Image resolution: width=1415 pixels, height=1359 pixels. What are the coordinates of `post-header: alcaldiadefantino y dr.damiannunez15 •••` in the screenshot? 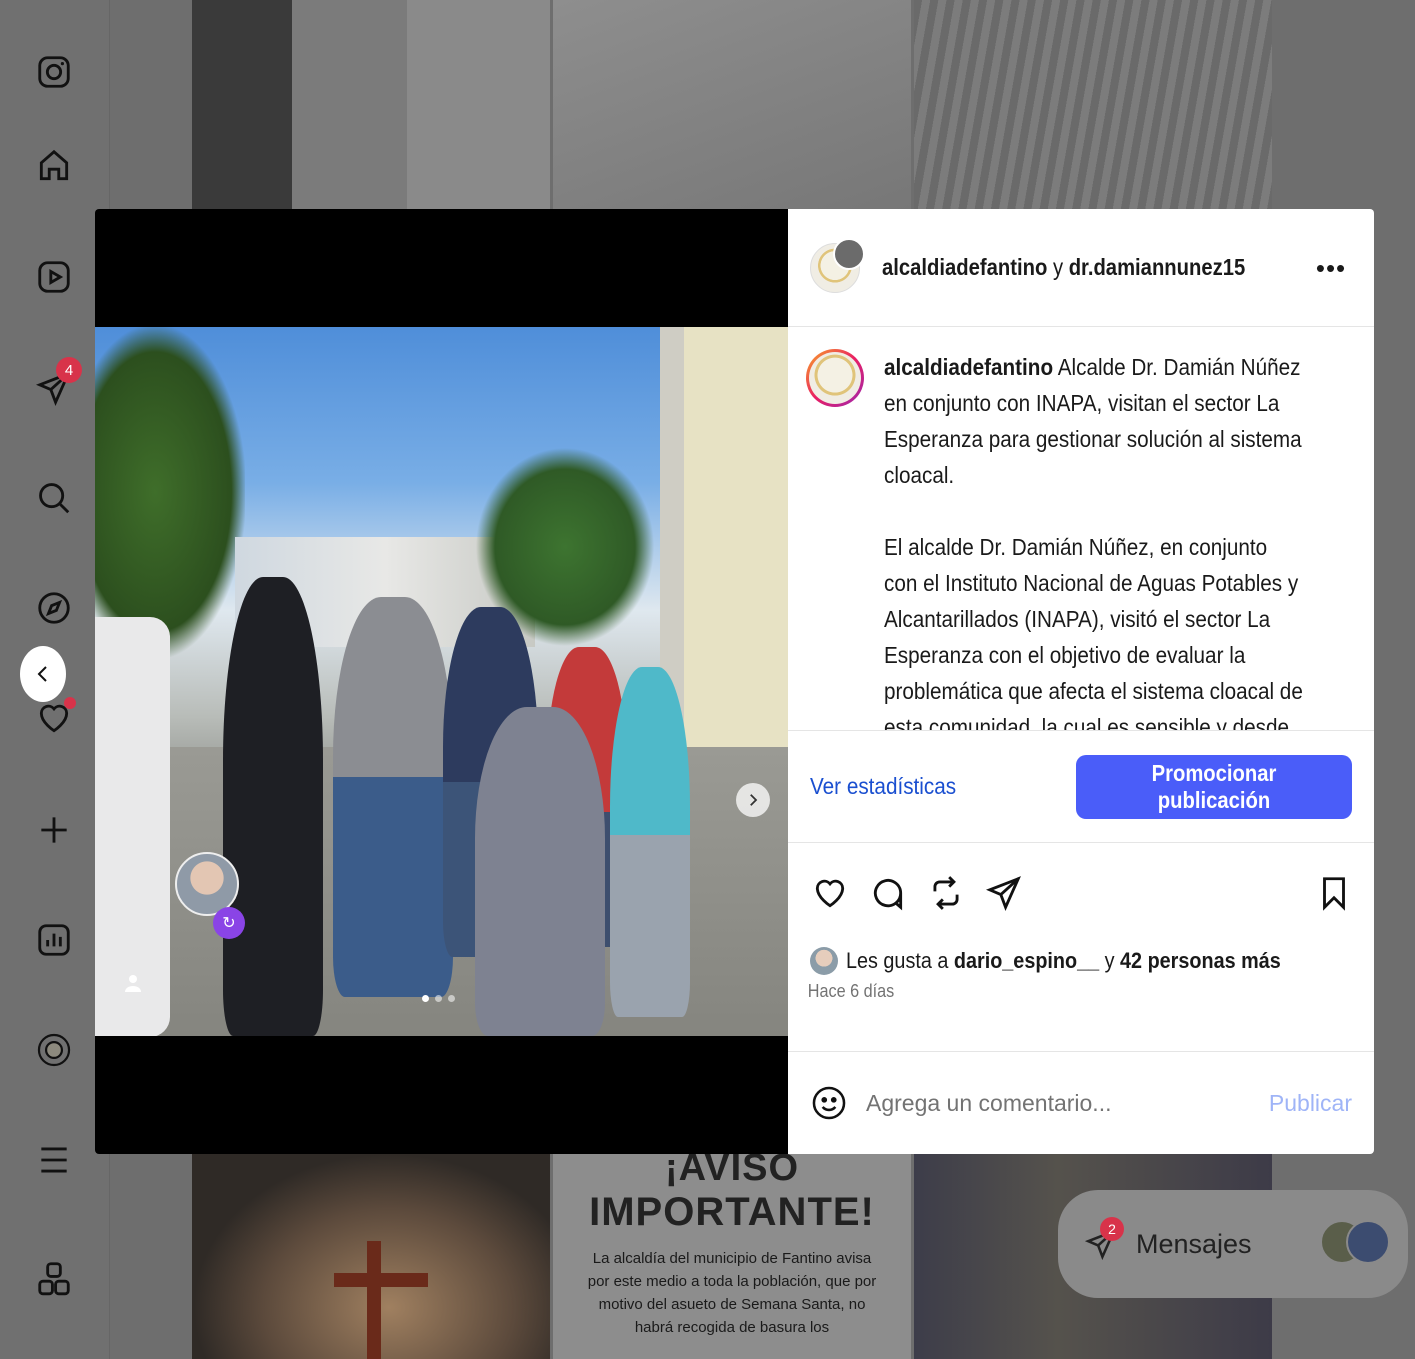 It's located at (1081, 268).